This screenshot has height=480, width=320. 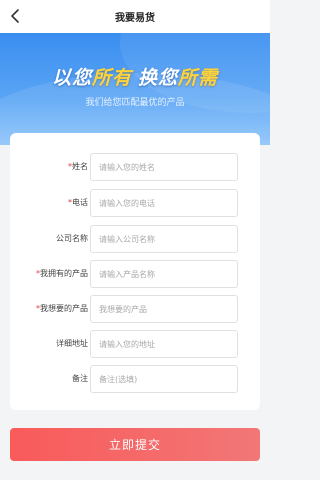 I want to click on field-label: *我想要的产品, so click(x=62, y=308).